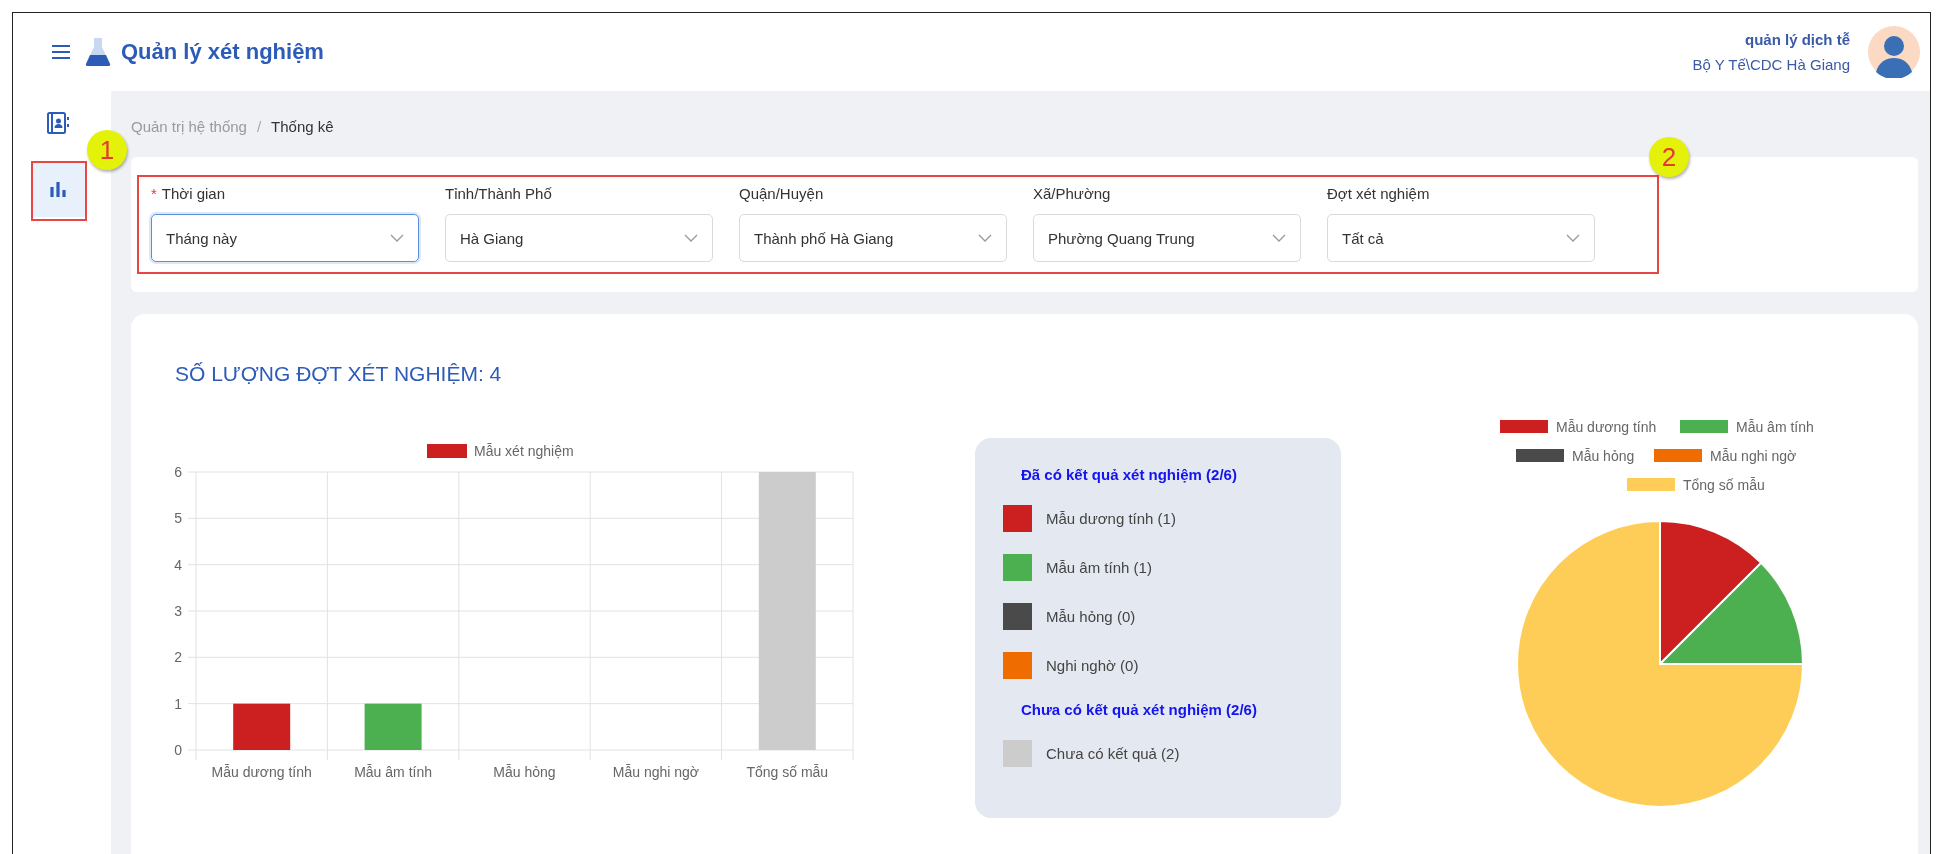  I want to click on legend-item: Mẫu âm tính, so click(1747, 427).